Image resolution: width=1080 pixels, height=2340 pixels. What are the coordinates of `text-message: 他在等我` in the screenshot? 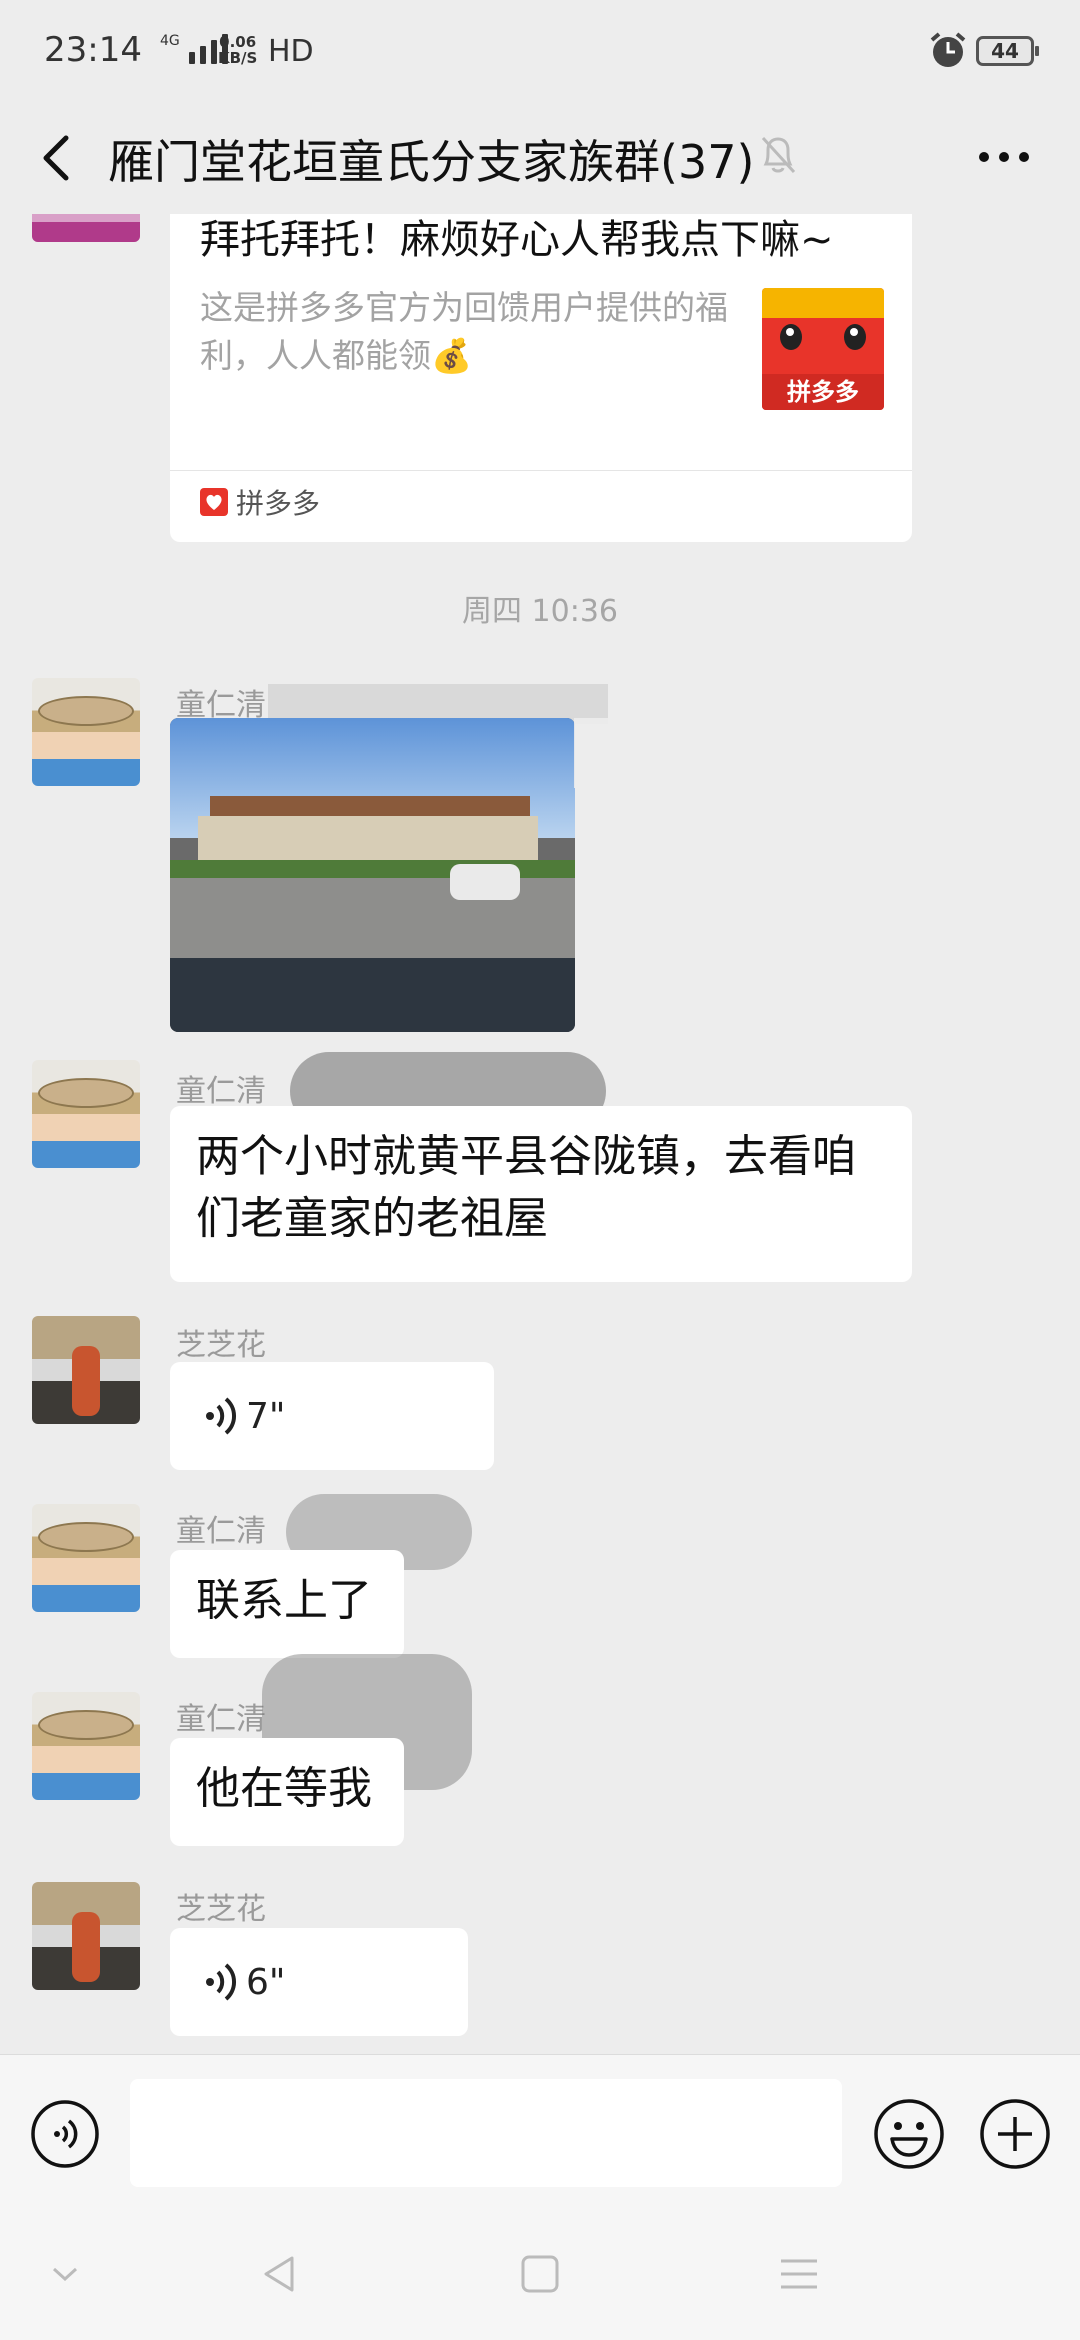 It's located at (287, 1792).